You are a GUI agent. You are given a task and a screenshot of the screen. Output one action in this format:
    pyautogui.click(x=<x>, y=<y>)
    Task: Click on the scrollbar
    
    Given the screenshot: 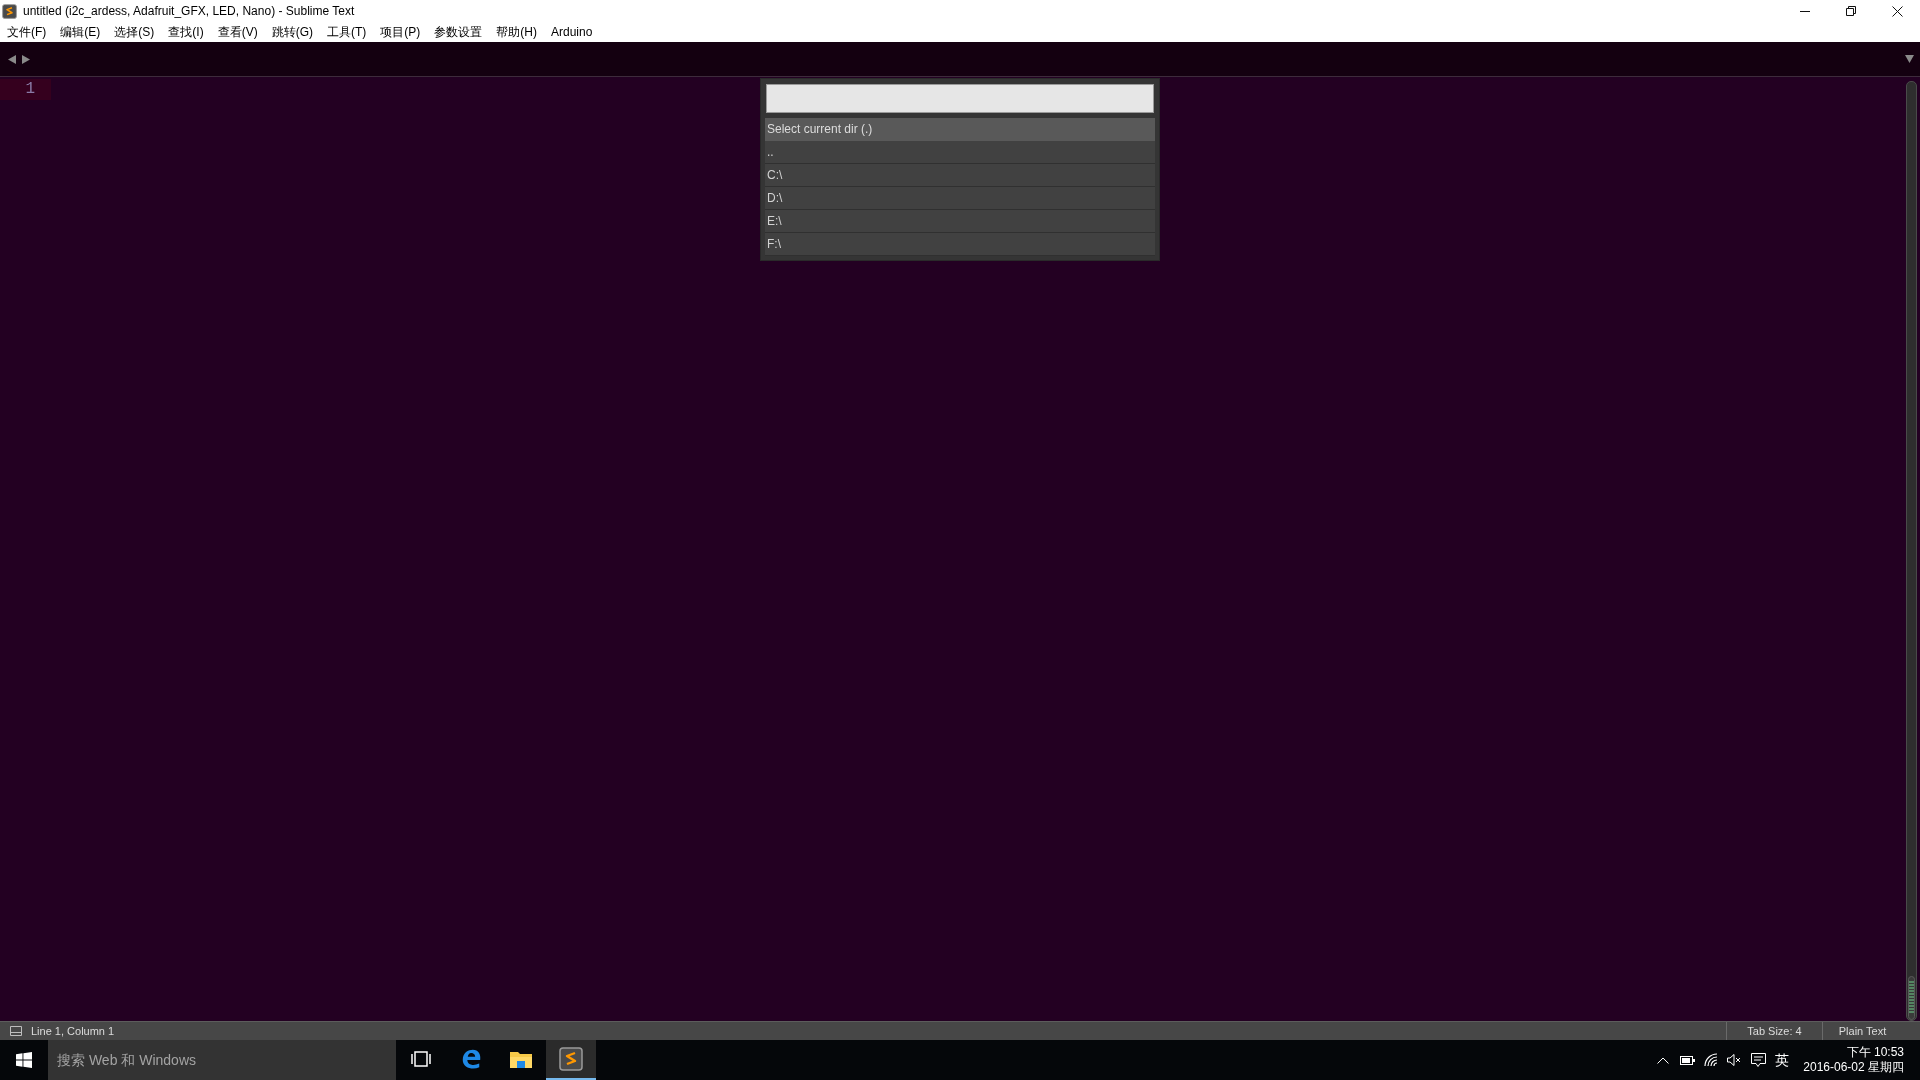 What is the action you would take?
    pyautogui.click(x=1911, y=551)
    